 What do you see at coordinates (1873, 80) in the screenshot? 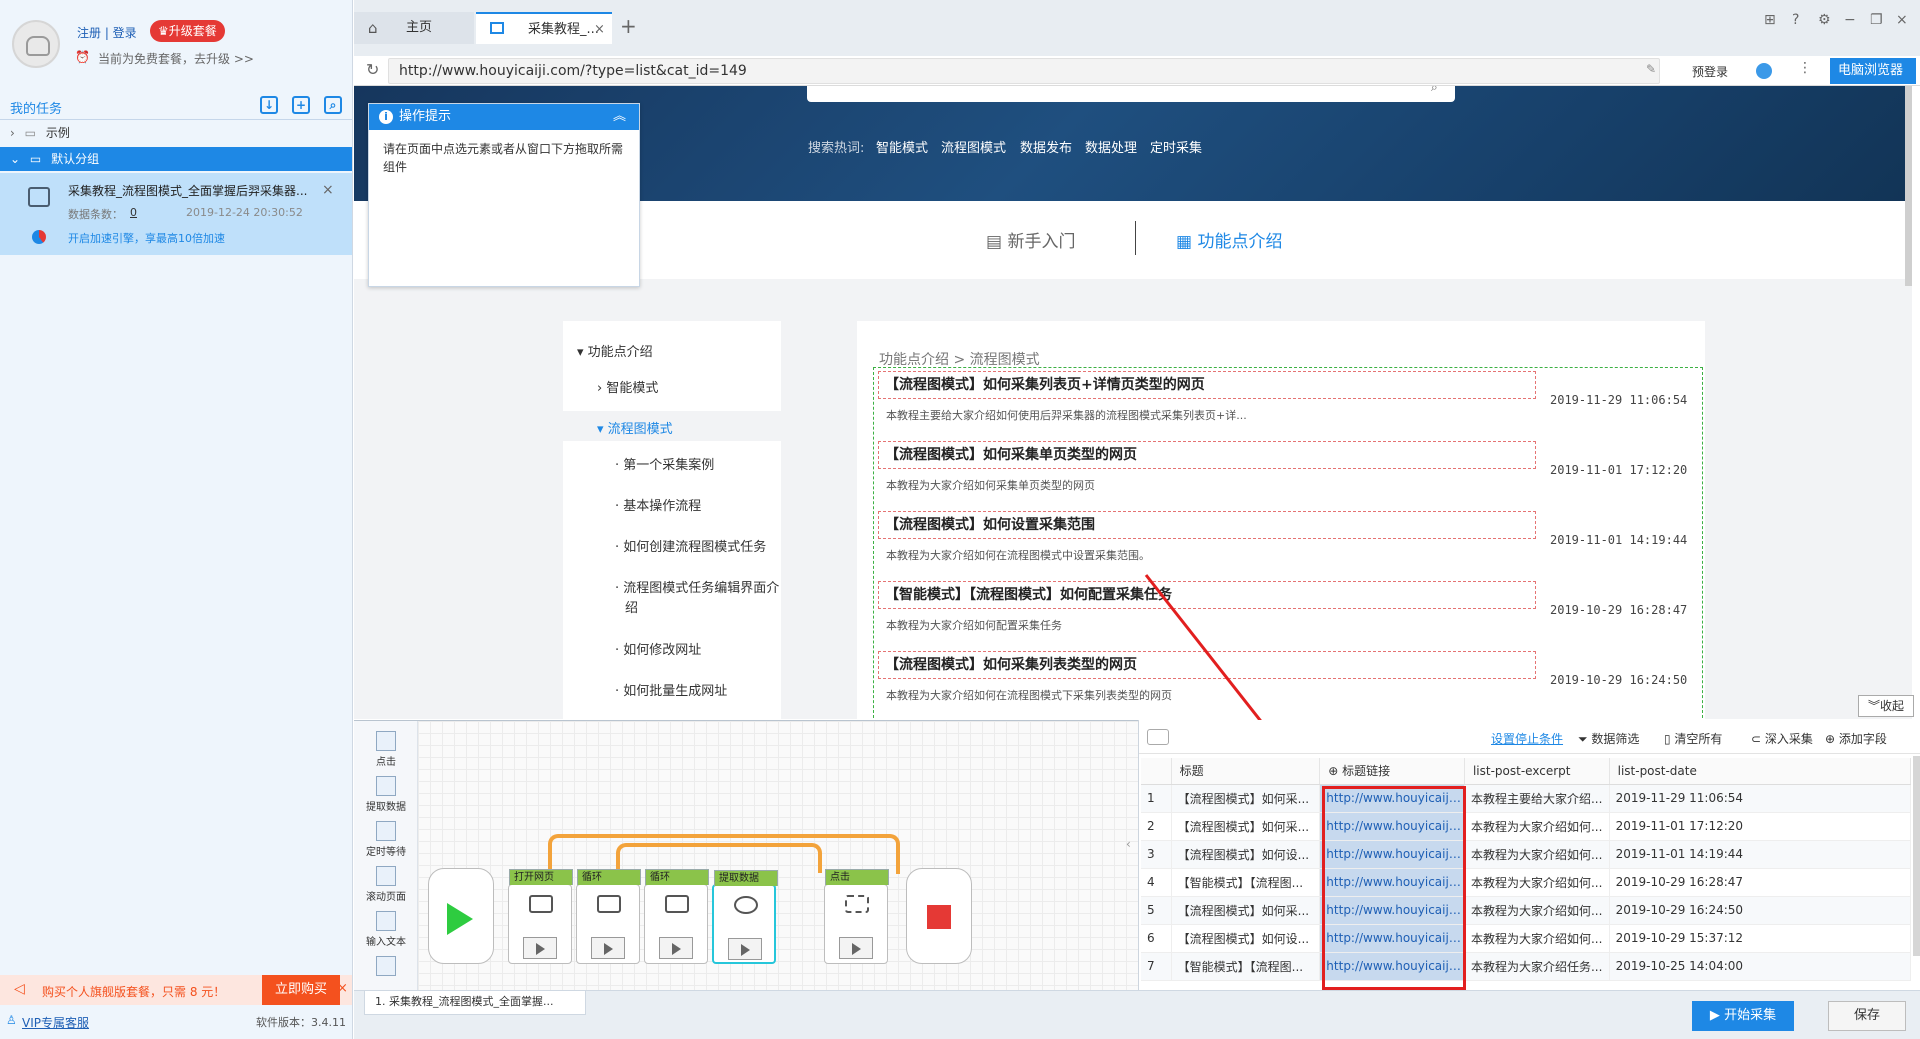
I see `browser-mode-dropdown: 电脑浏览器 ▾` at bounding box center [1873, 80].